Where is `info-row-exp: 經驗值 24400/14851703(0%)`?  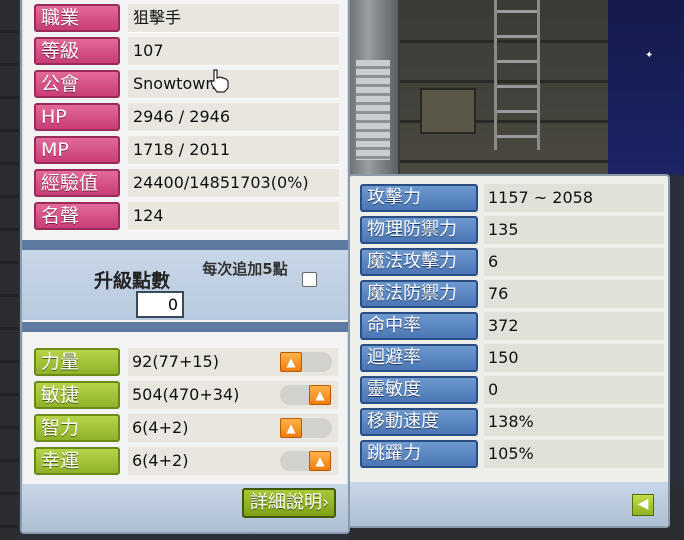
info-row-exp: 經驗值 24400/14851703(0%) is located at coordinates (185, 183).